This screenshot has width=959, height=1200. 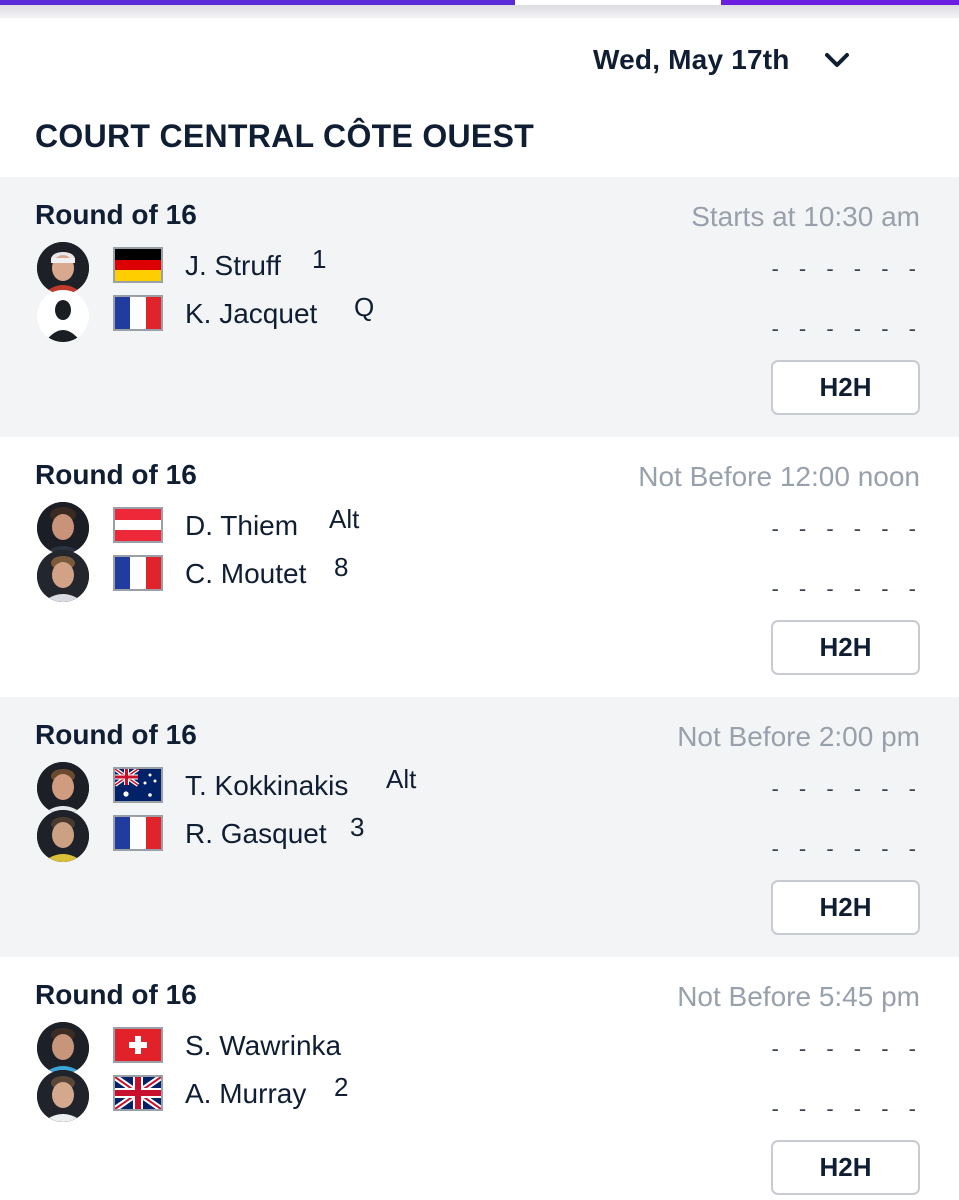 What do you see at coordinates (479, 576) in the screenshot?
I see `player-row: C. Moutet 8 - - - - - -` at bounding box center [479, 576].